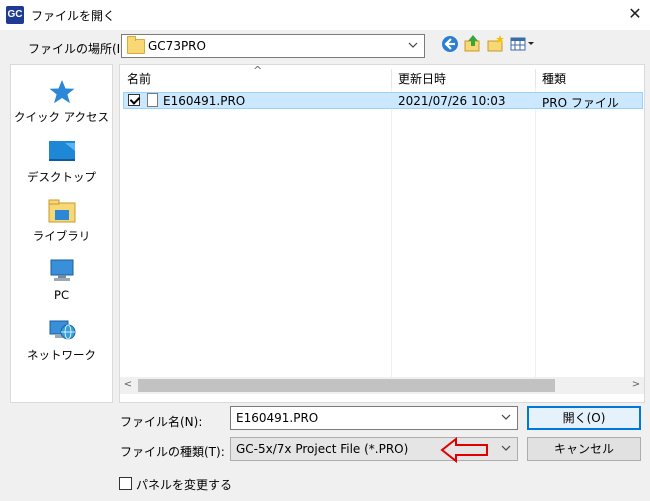  Describe the element at coordinates (523, 44) in the screenshot. I see `view-menu-icon` at that location.